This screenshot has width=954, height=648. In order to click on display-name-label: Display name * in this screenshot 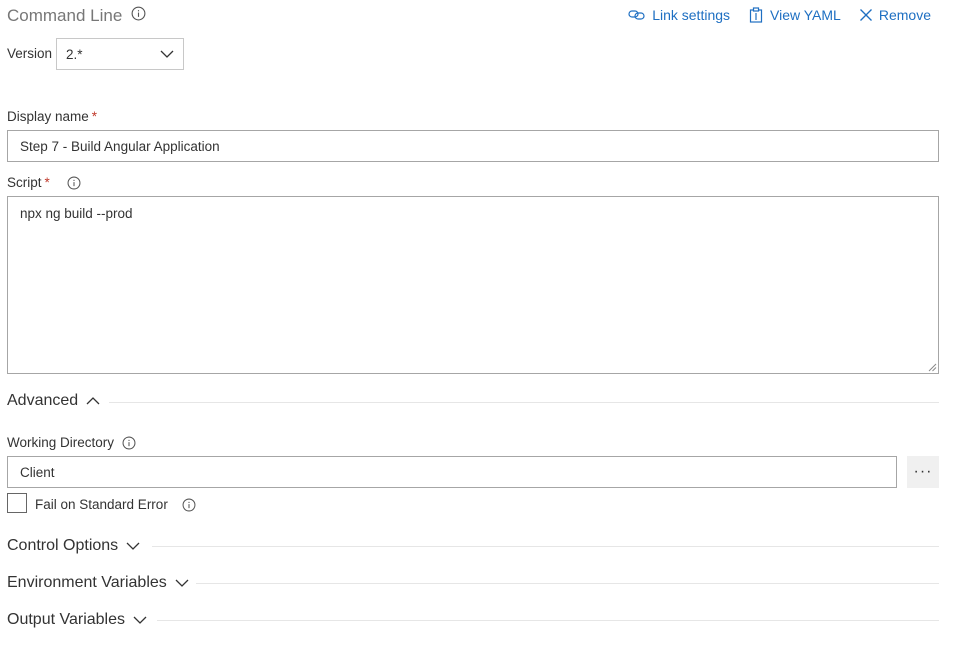, I will do `click(52, 116)`.